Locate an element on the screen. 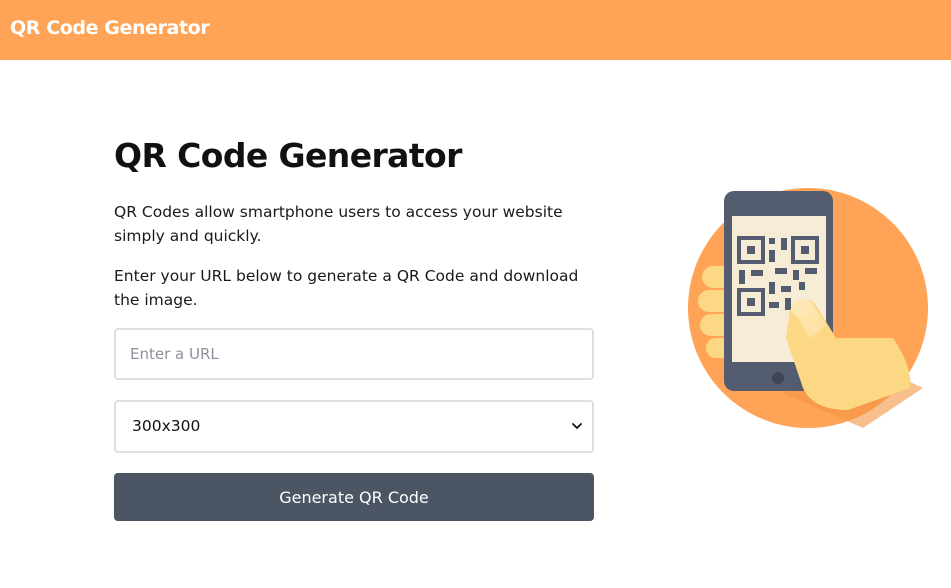 This screenshot has width=951, height=588. phone-scanning-qr-code-icon is located at coordinates (808, 308).